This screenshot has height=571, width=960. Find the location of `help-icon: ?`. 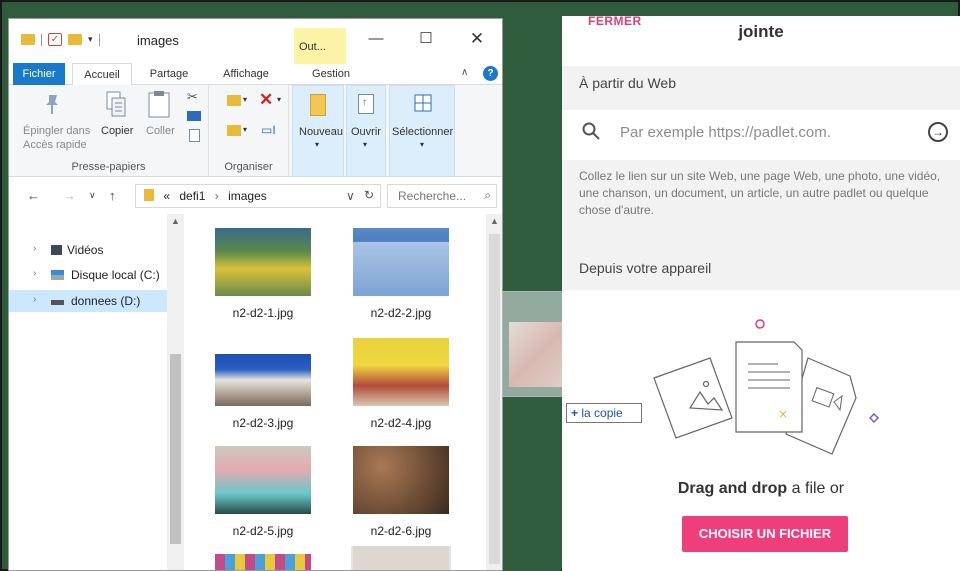

help-icon: ? is located at coordinates (490, 73).